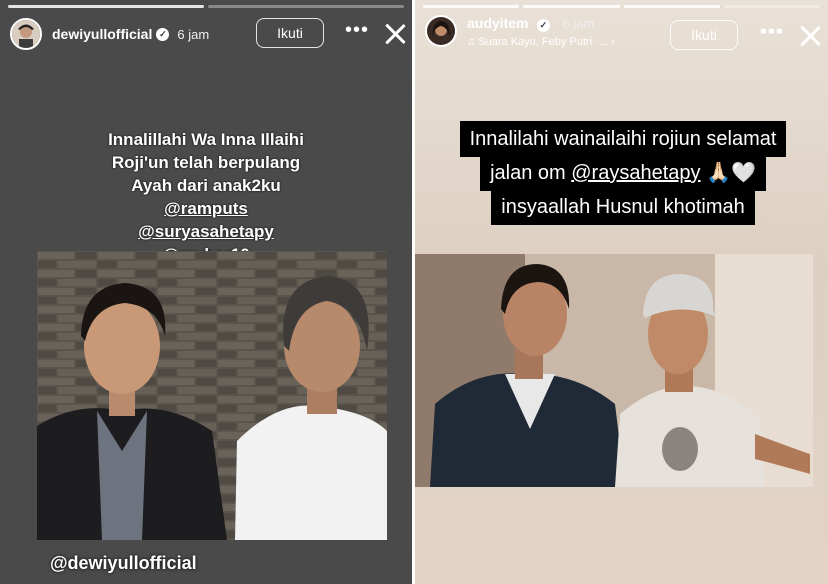 The image size is (828, 584). What do you see at coordinates (635, 173) in the screenshot?
I see `mention-link: @raysahetapy` at bounding box center [635, 173].